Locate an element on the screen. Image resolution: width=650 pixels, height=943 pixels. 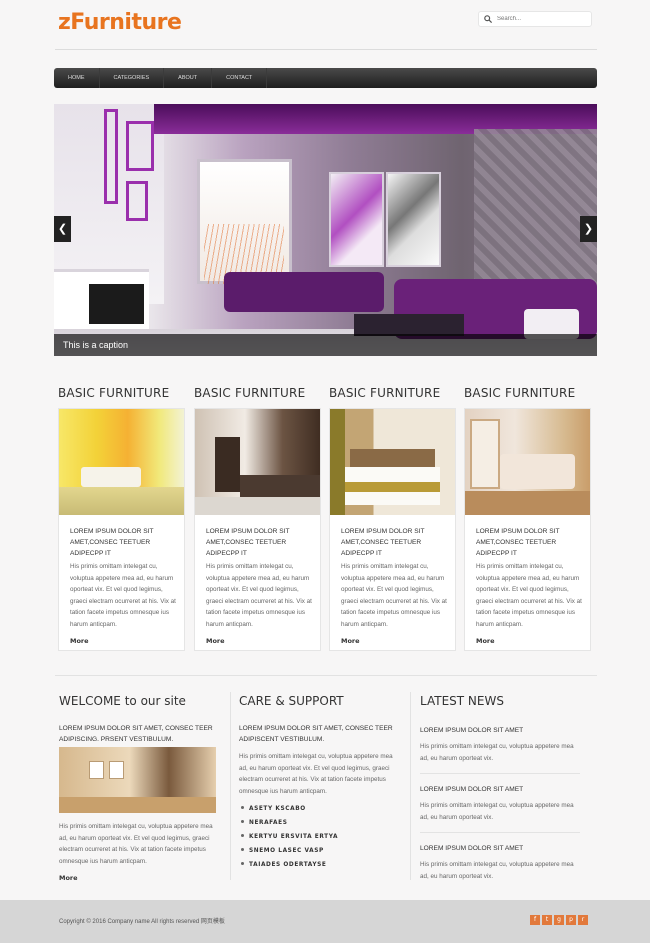
nav-categories: CATEGORIES is located at coordinates (132, 78).